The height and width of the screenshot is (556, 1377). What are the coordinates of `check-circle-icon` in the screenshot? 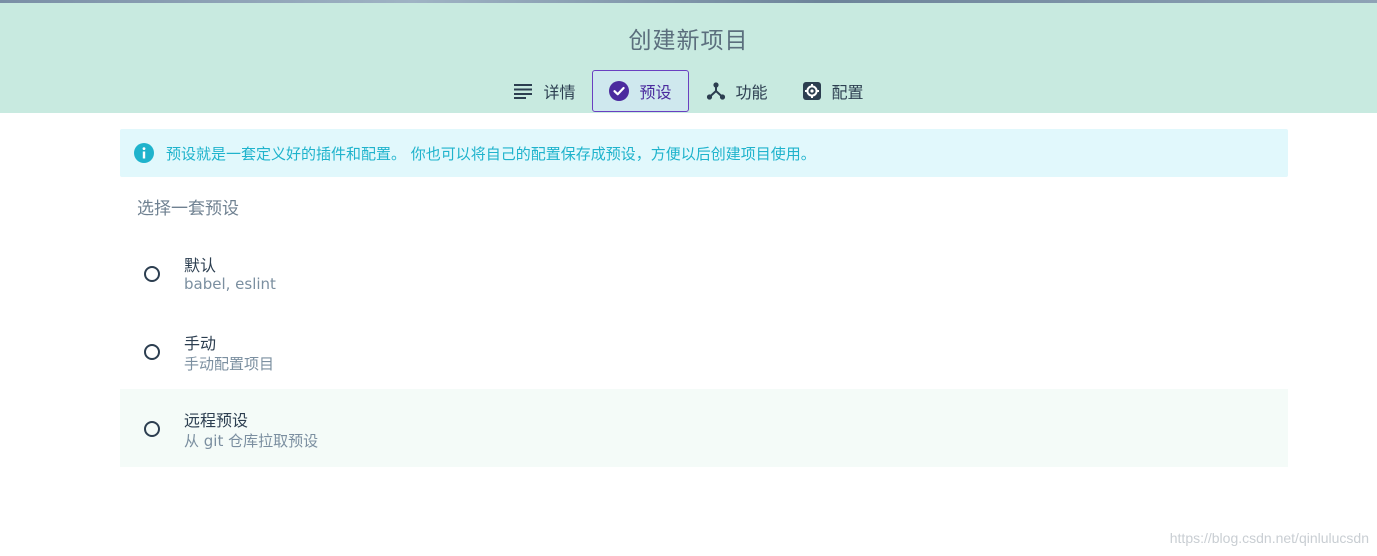 It's located at (619, 91).